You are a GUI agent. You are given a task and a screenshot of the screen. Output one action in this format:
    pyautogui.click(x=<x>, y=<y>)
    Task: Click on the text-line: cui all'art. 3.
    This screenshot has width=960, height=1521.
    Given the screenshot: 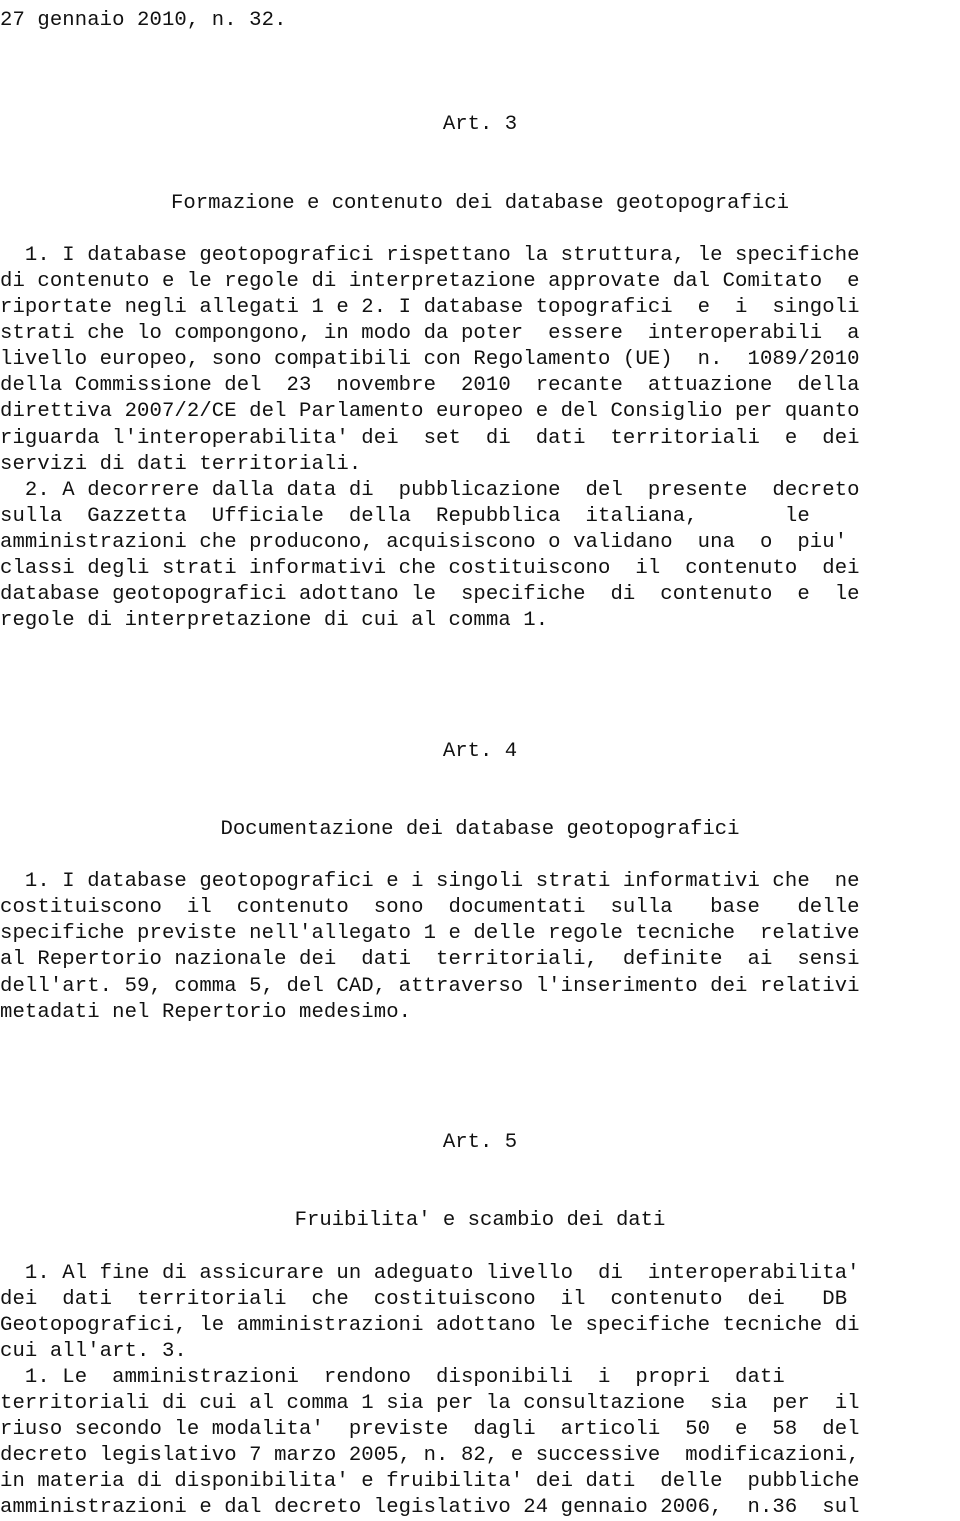 What is the action you would take?
    pyautogui.click(x=93, y=1351)
    